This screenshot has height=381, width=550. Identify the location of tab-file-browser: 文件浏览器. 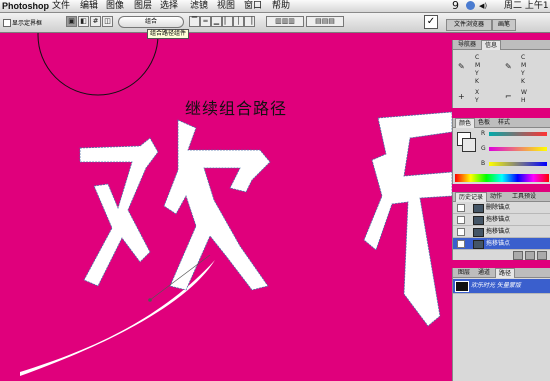
(469, 25).